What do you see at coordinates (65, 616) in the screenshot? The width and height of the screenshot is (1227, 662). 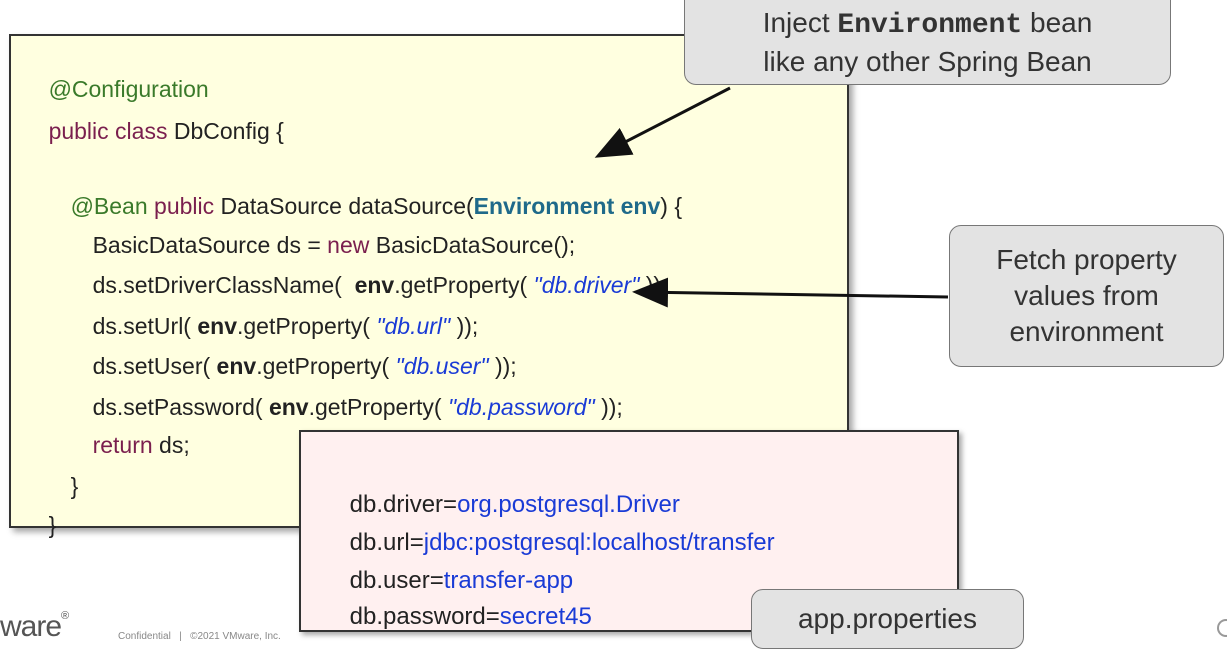 I see `registered-mark: ®` at bounding box center [65, 616].